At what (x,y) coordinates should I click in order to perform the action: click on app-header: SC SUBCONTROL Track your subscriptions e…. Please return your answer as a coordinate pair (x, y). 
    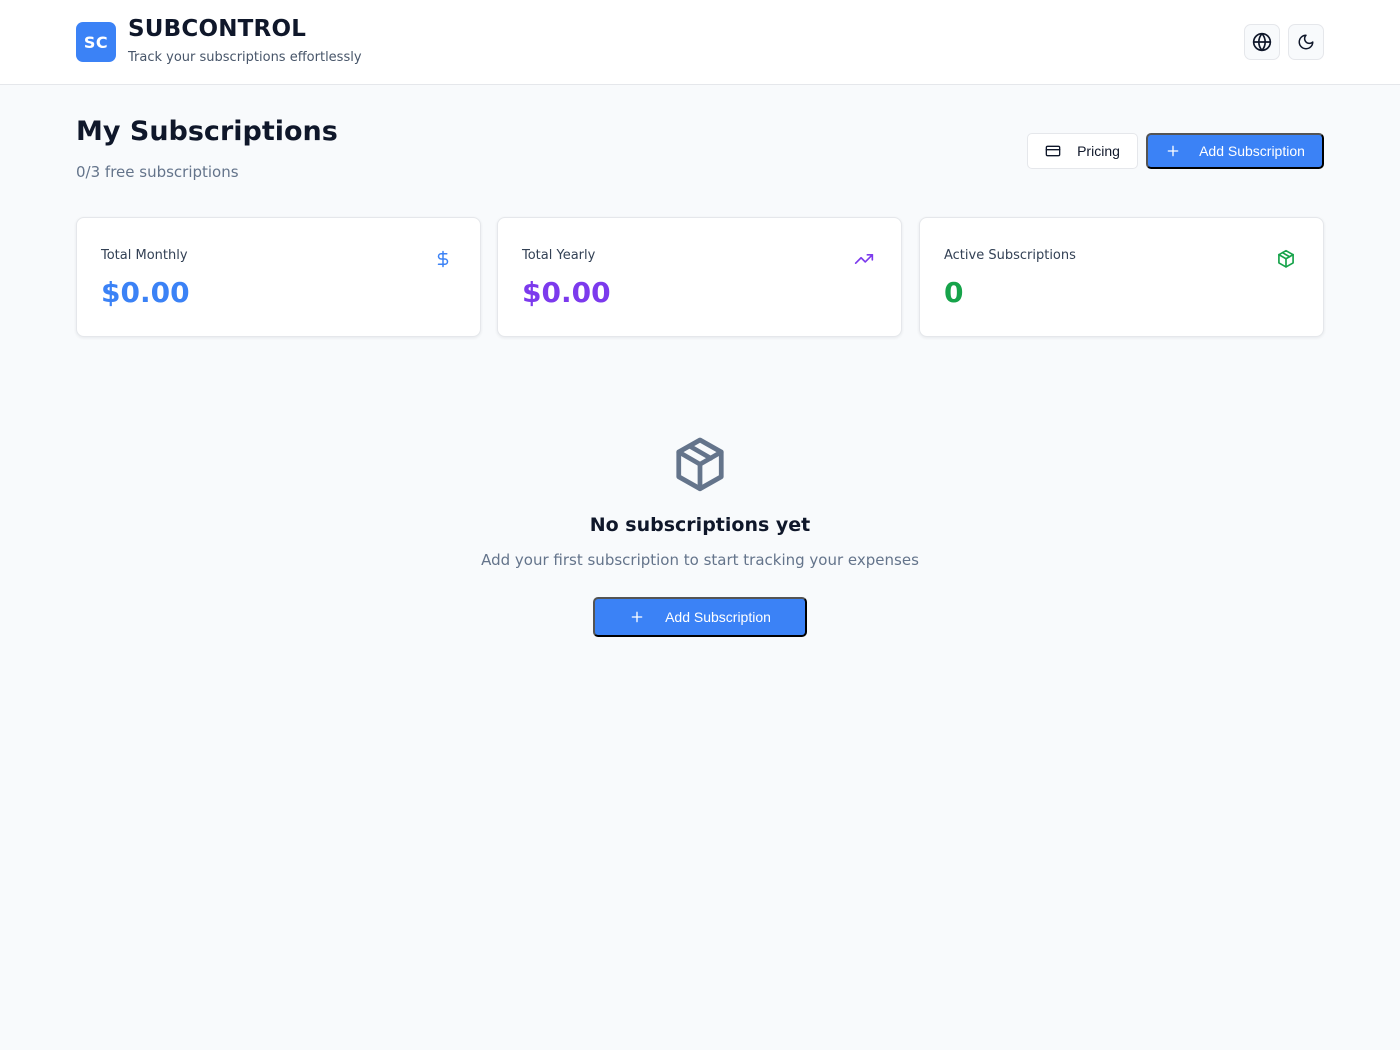
    Looking at the image, I should click on (700, 42).